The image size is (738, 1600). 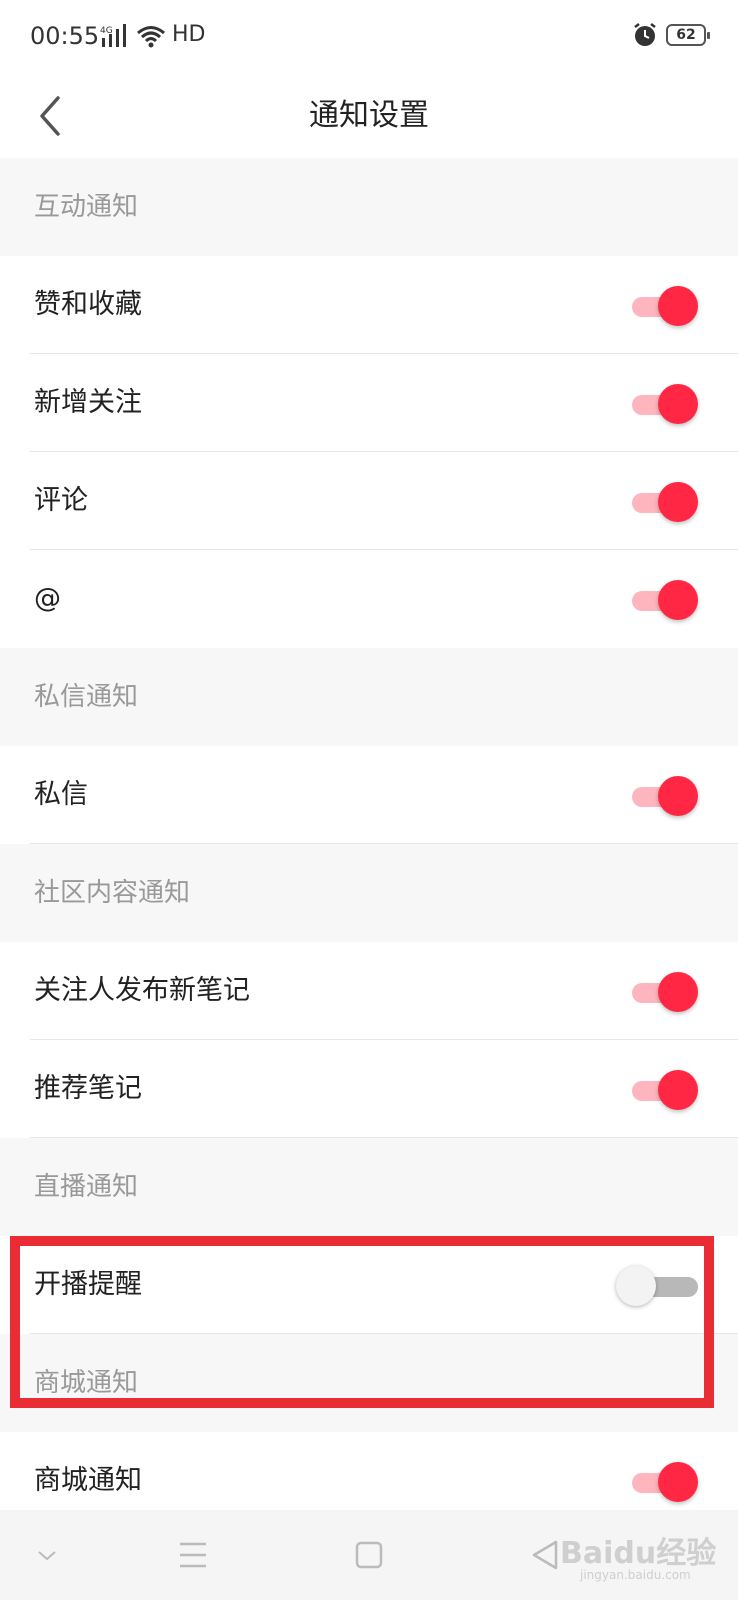 I want to click on signal-icon: 4G, so click(x=113, y=35).